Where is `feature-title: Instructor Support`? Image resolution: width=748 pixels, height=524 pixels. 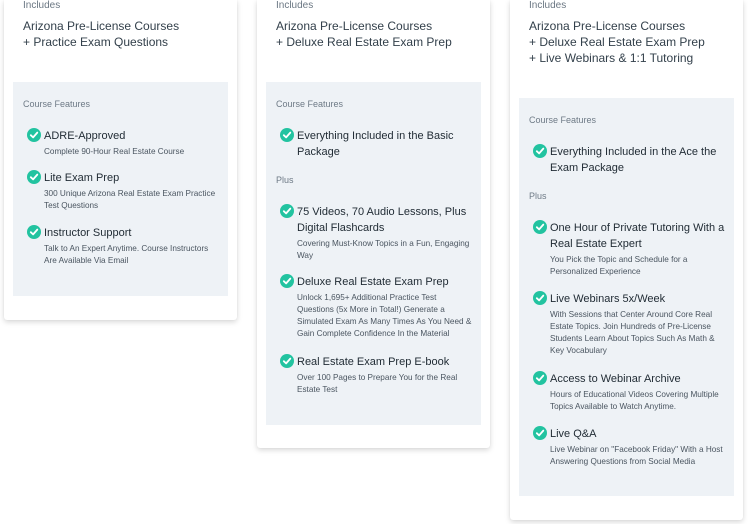 feature-title: Instructor Support is located at coordinates (88, 233).